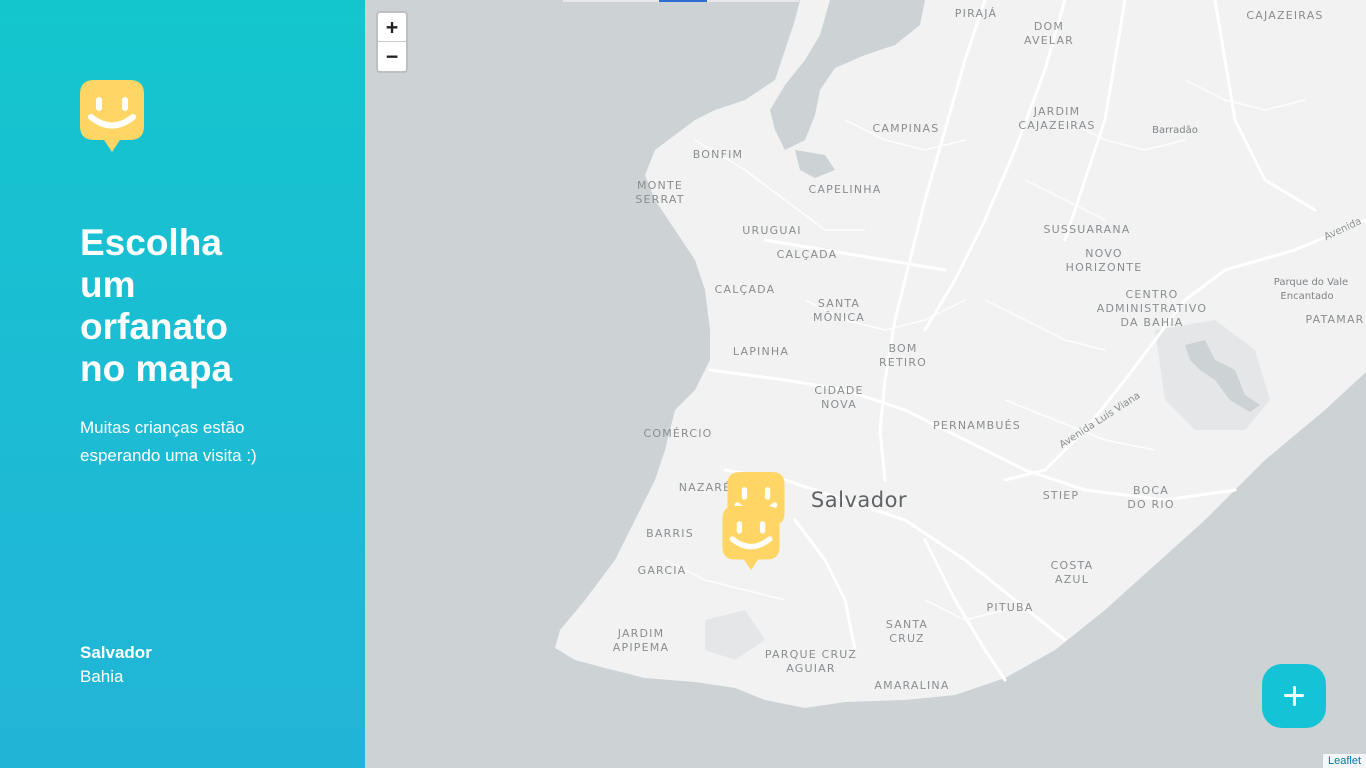 The height and width of the screenshot is (768, 1366). Describe the element at coordinates (1104, 253) in the screenshot. I see `map-label: NOVO` at that location.